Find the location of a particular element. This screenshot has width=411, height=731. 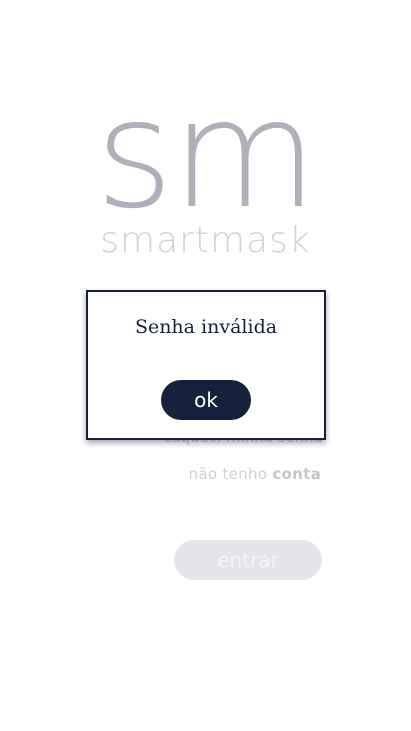

enter-button: entrar is located at coordinates (248, 560).